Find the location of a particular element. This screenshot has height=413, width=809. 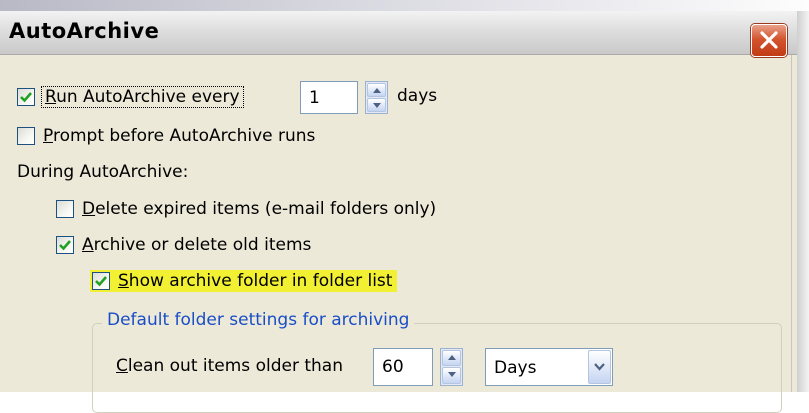

prompt-before-row: Prompt before AutoArchive runs is located at coordinates (166, 136).